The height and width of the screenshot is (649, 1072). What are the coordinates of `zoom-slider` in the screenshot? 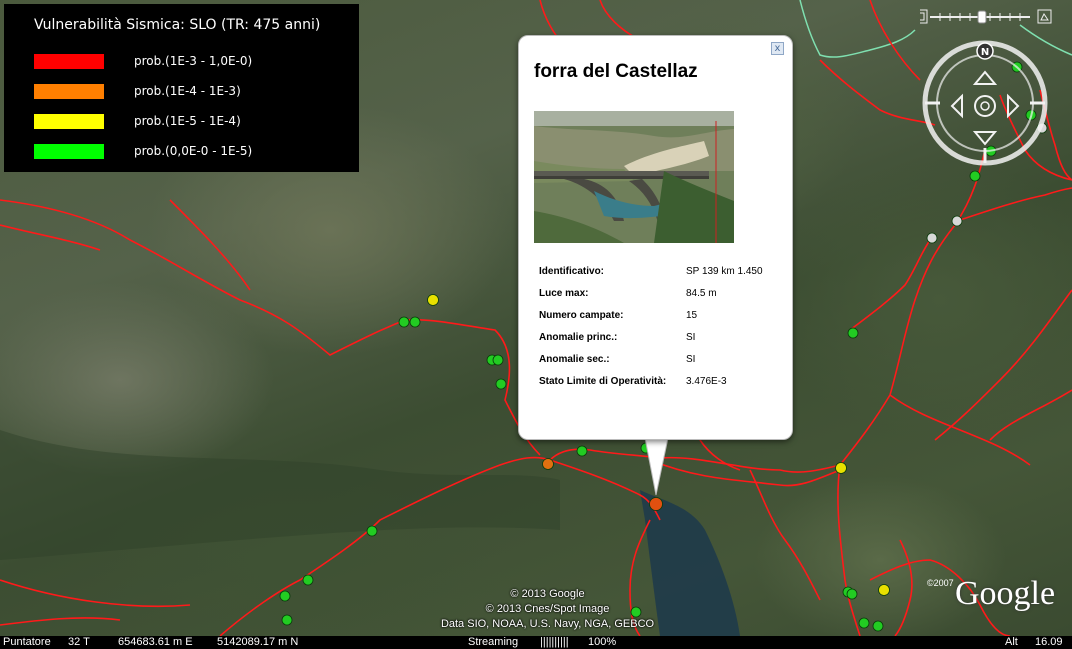 It's located at (971, 16).